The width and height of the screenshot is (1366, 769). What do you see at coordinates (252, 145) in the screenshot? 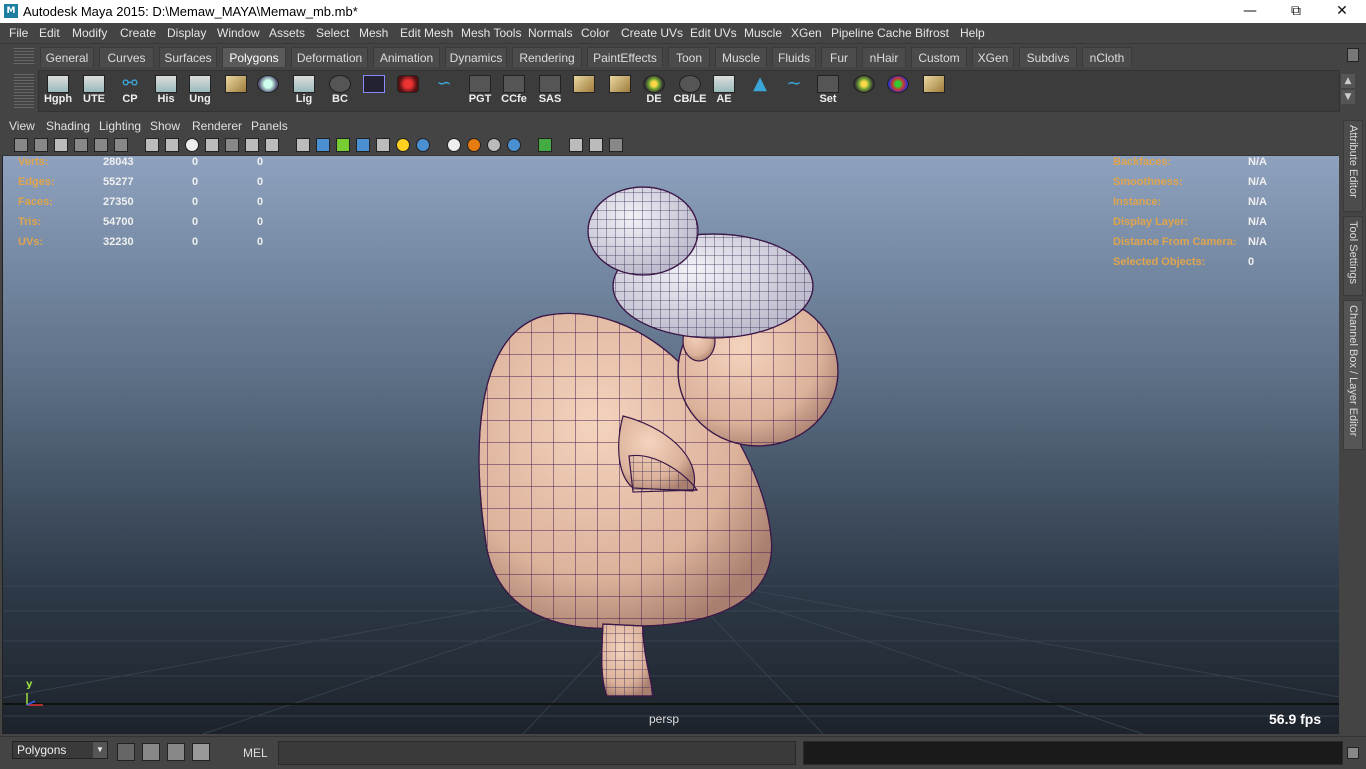
I see `xray-joints-icon` at bounding box center [252, 145].